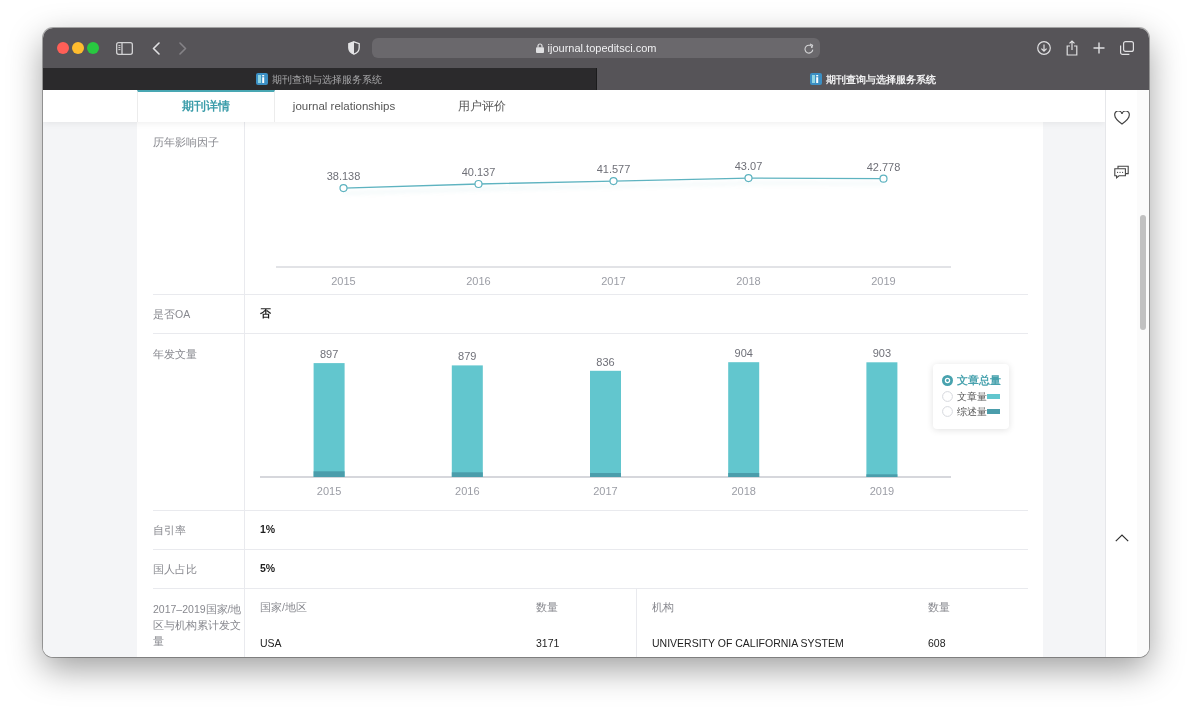 This screenshot has height=714, width=1192. What do you see at coordinates (748, 166) in the screenshot?
I see `data-label: 43.07` at bounding box center [748, 166].